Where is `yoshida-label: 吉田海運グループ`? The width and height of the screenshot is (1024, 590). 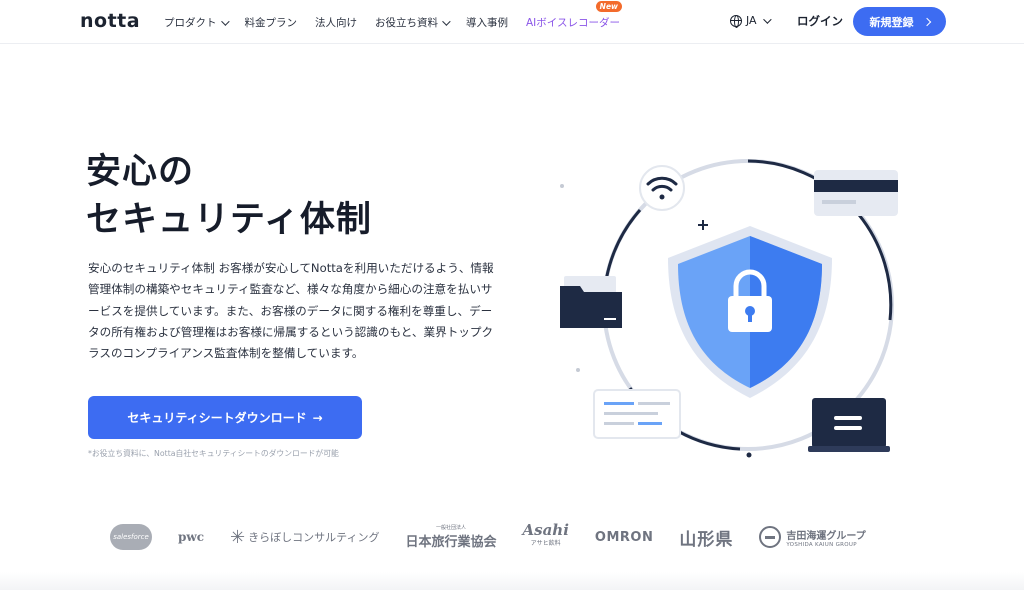
yoshida-label: 吉田海運グループ is located at coordinates (826, 536).